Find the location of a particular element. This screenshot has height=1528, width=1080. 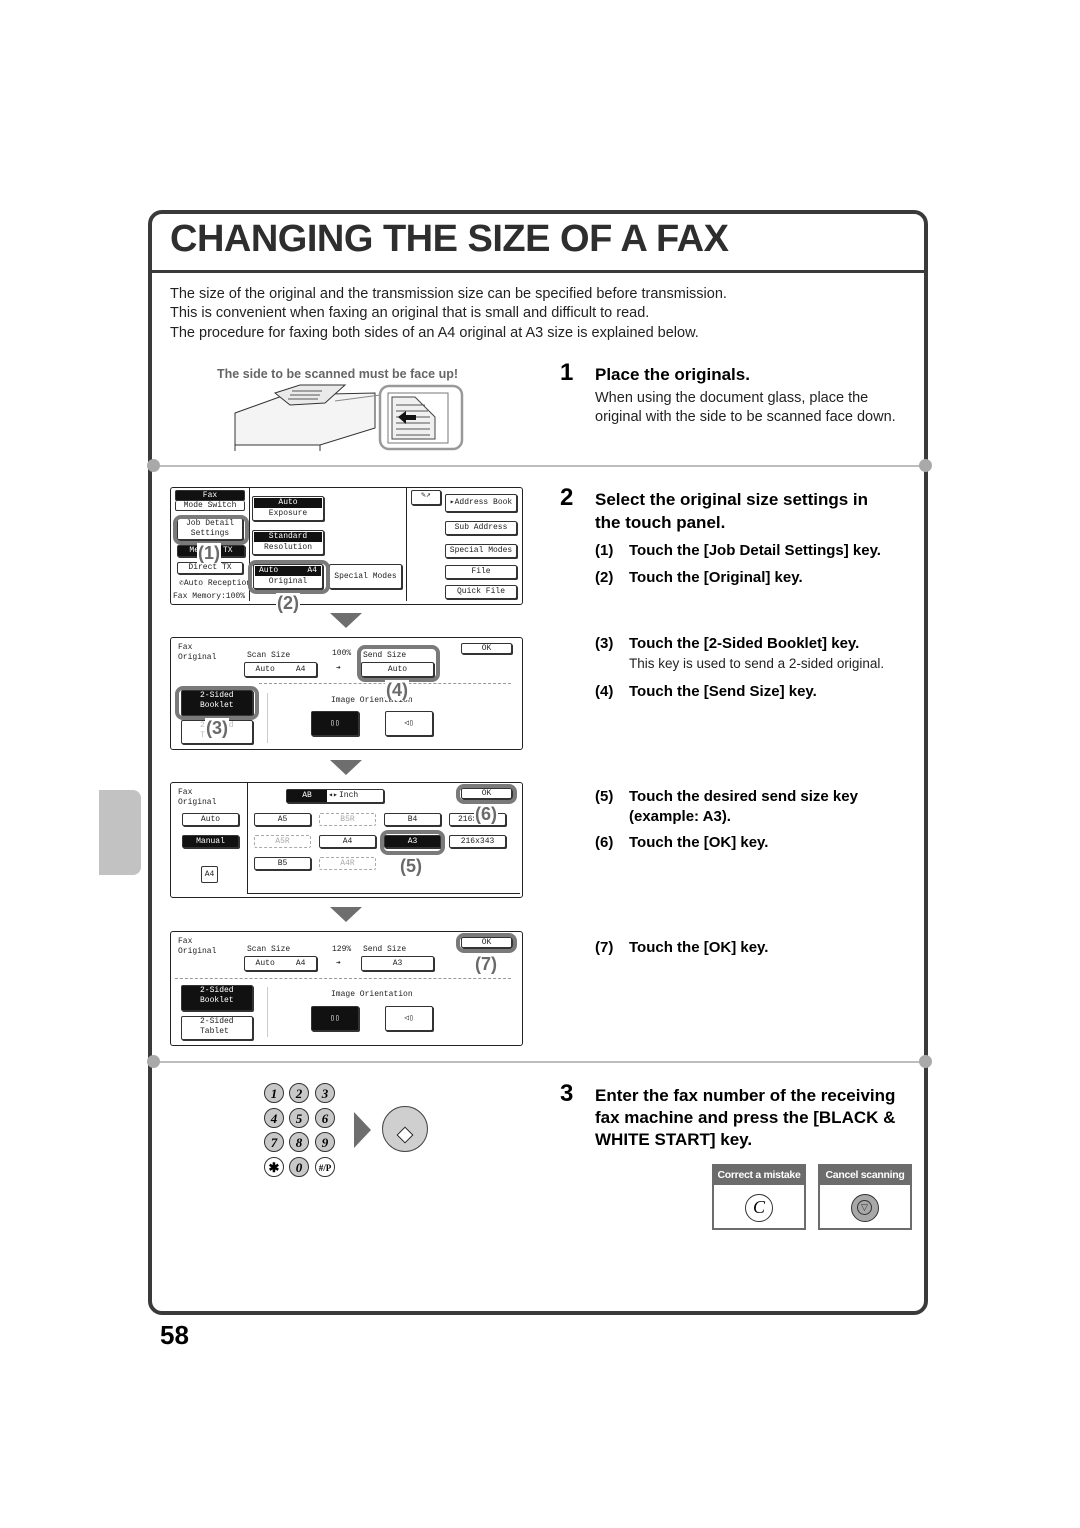

paper-a4-icon: A4 is located at coordinates (209, 874).